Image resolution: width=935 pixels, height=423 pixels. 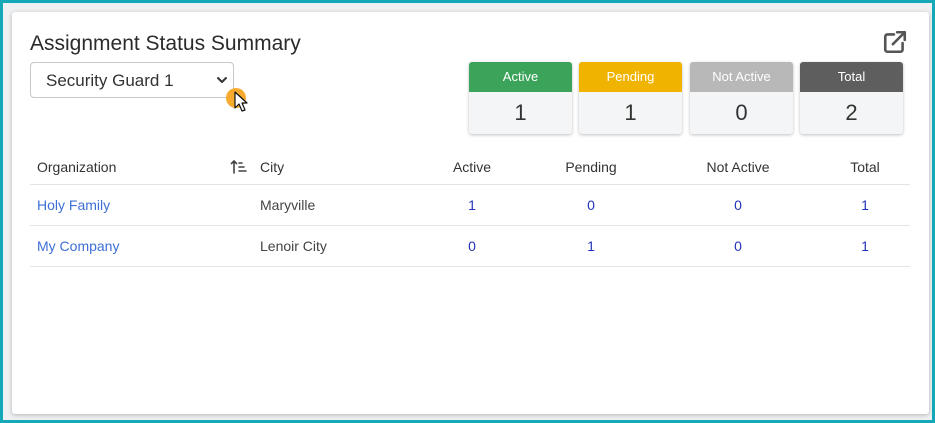 I want to click on active-count-link: 0, so click(x=472, y=246).